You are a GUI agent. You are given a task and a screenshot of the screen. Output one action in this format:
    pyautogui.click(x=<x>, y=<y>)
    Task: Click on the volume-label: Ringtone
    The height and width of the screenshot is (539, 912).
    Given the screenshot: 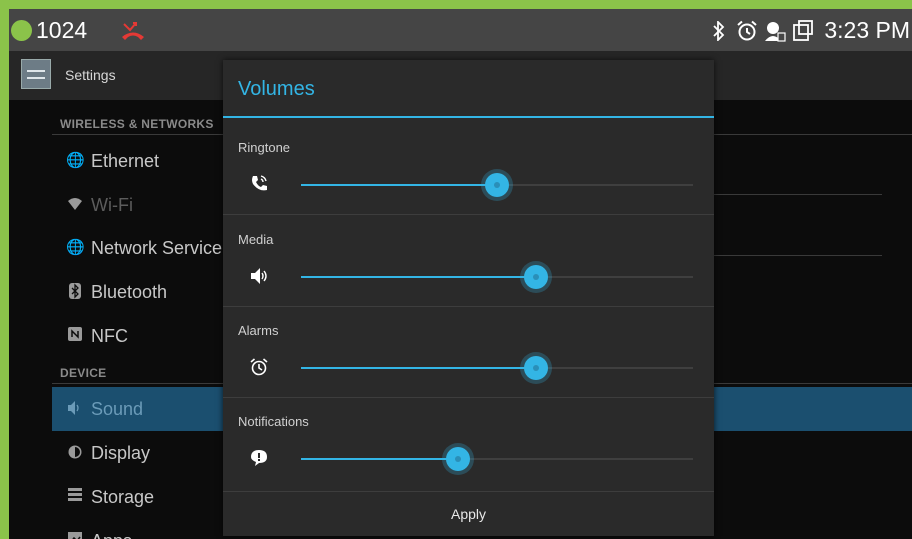 What is the action you would take?
    pyautogui.click(x=264, y=147)
    